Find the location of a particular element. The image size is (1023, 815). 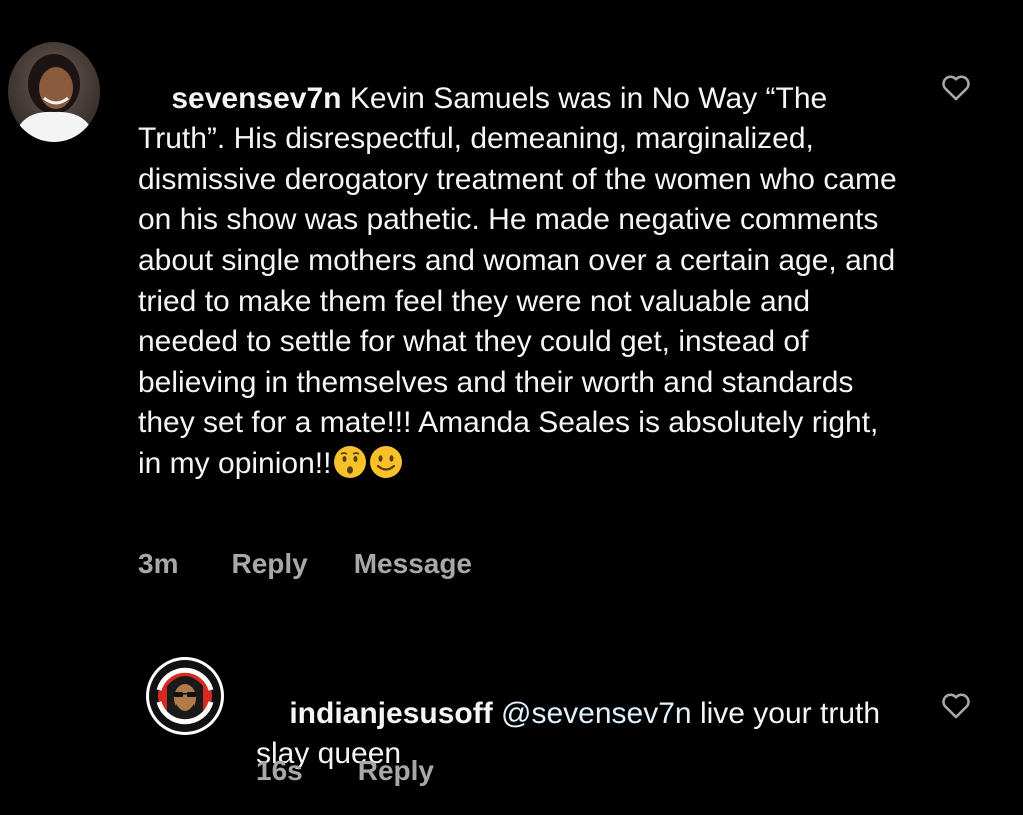

message-button: Message is located at coordinates (413, 564).